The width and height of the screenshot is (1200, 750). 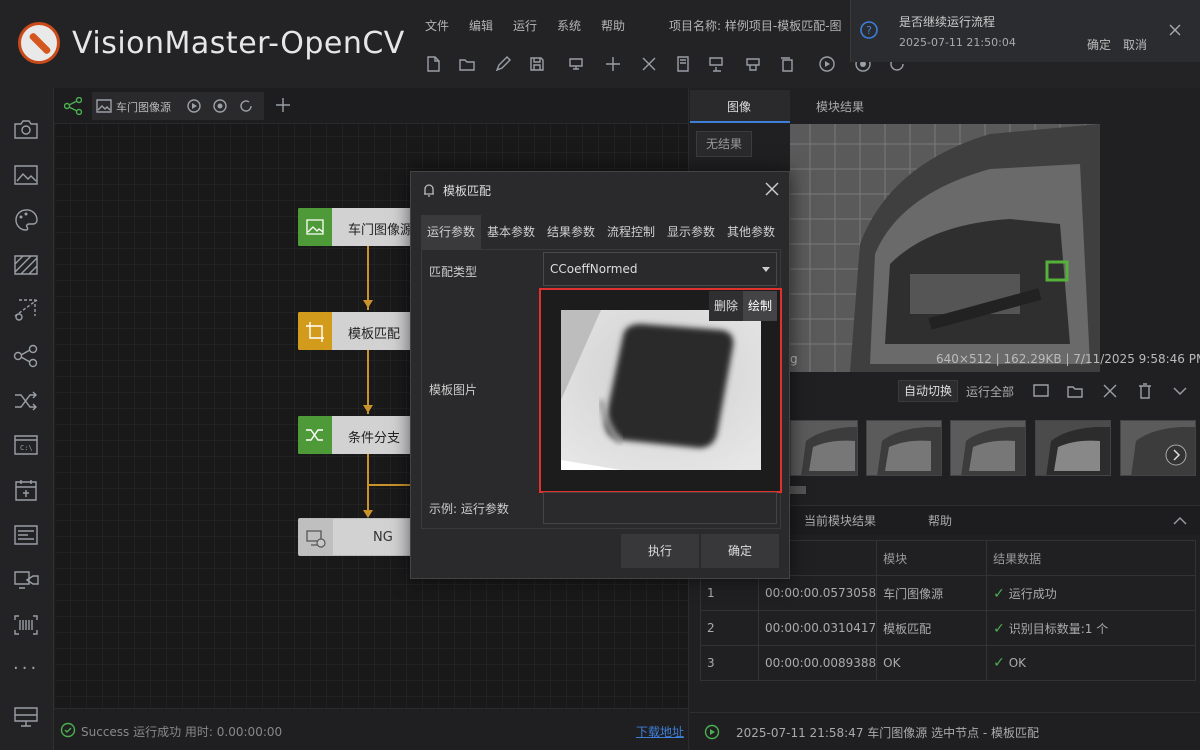 What do you see at coordinates (928, 391) in the screenshot?
I see `auto-switch-button: 自动切换` at bounding box center [928, 391].